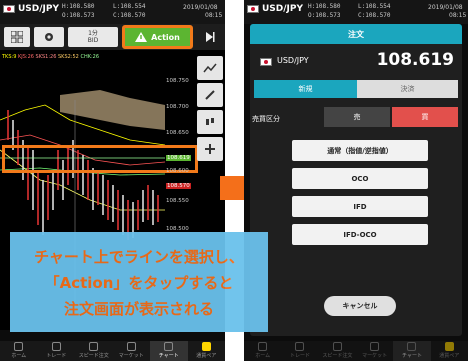 This screenshot has height=361, width=468. I want to click on action-button: Action, so click(157, 37).